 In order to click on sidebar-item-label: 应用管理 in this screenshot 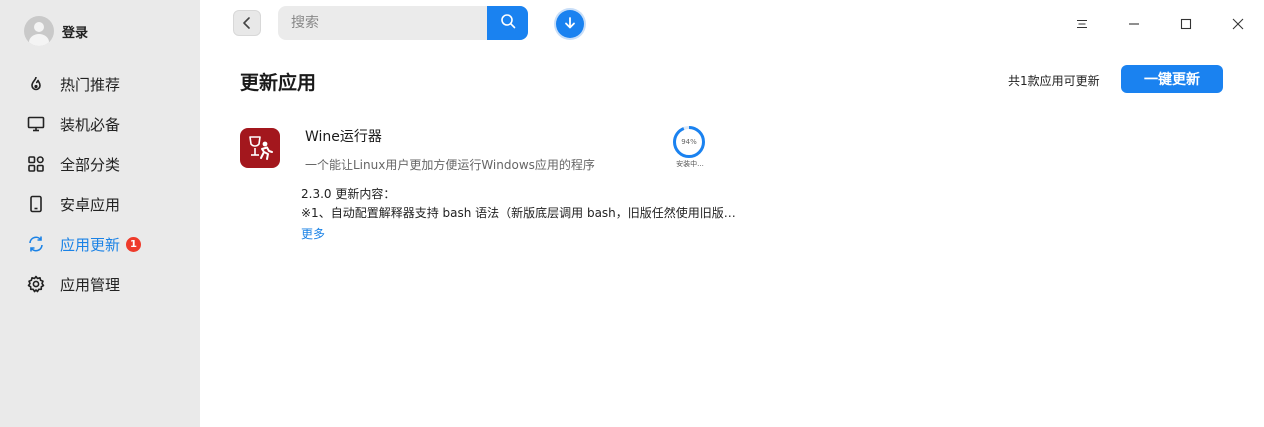, I will do `click(90, 284)`.